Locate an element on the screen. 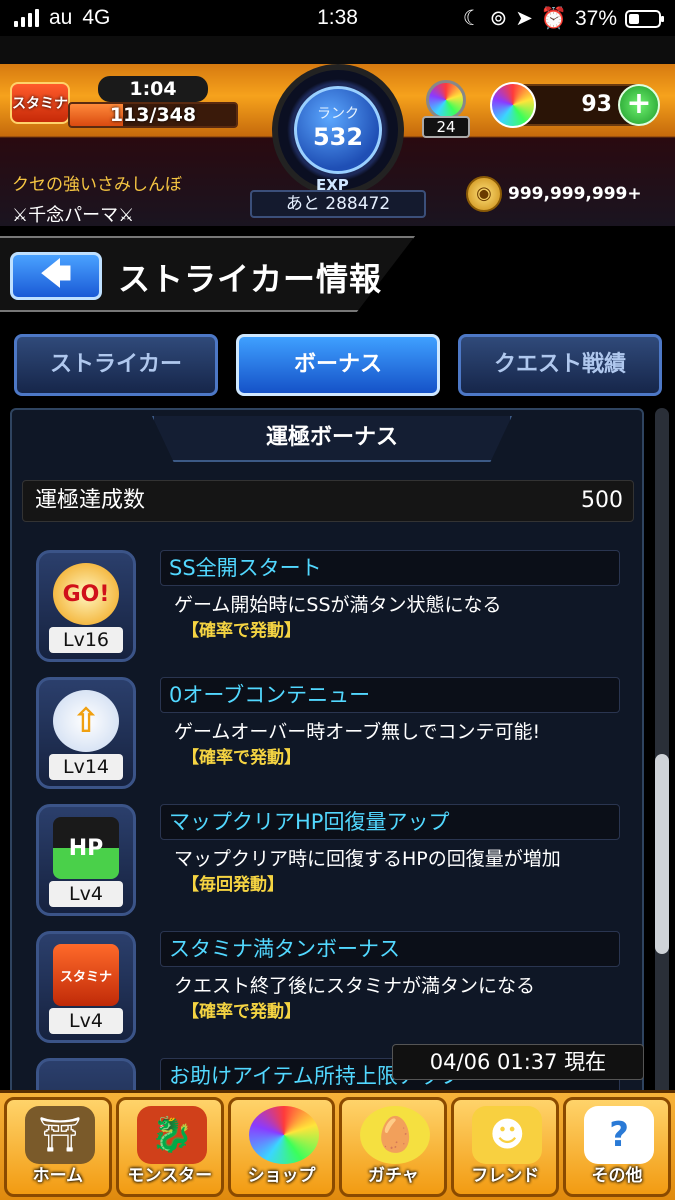 The width and height of the screenshot is (675, 1200). tab-quest-record: クエスト戦績 is located at coordinates (560, 365).